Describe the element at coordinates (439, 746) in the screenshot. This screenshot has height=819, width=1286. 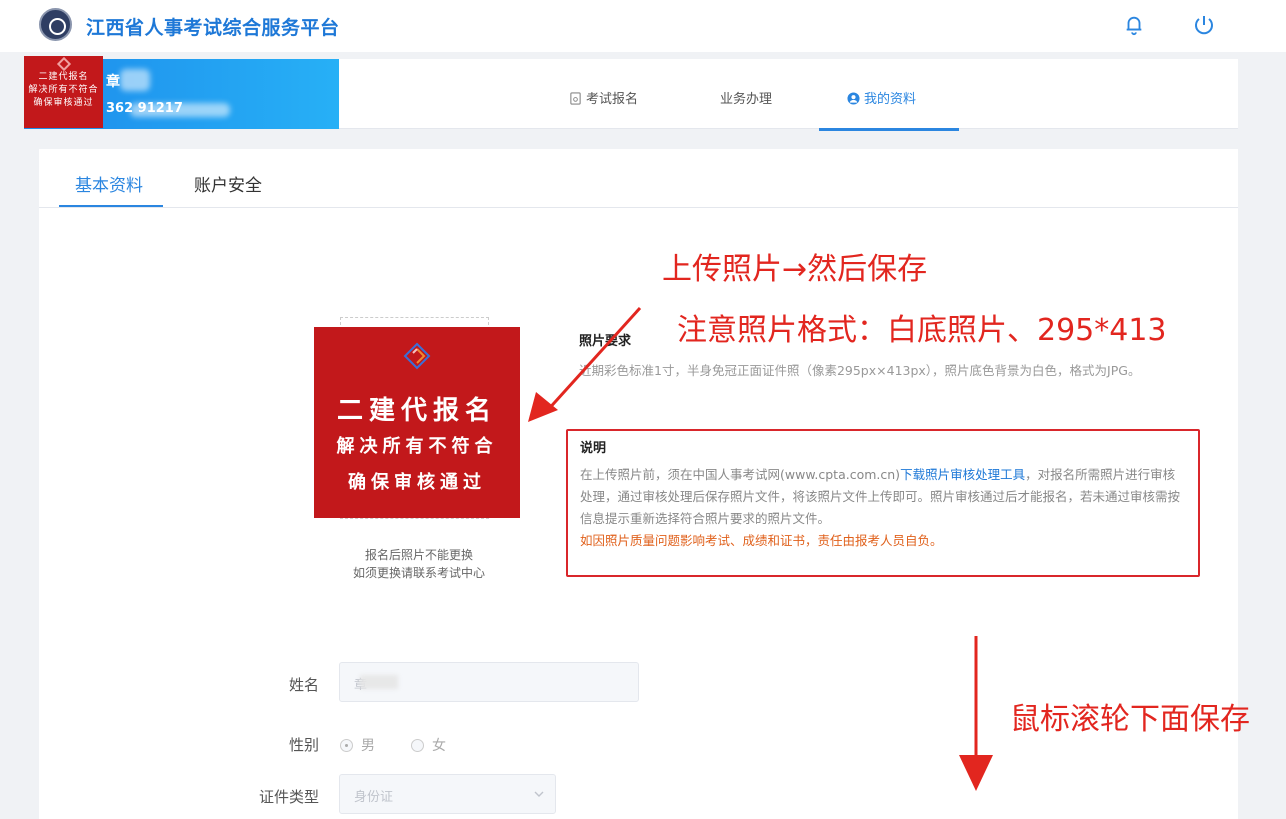
I see `gender-female-label: 女` at that location.